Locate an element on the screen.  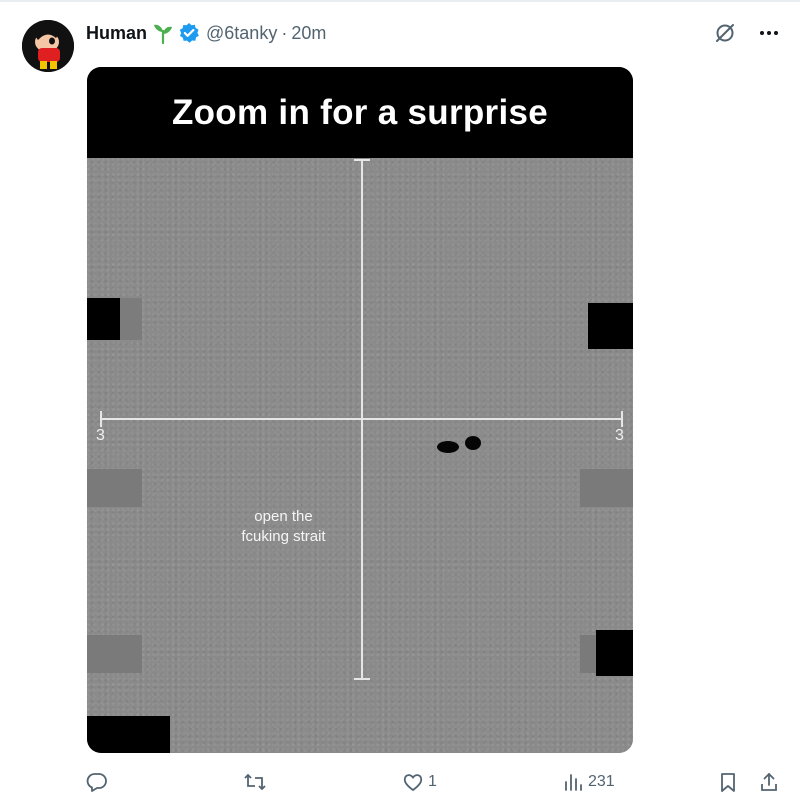
avatar is located at coordinates (48, 46).